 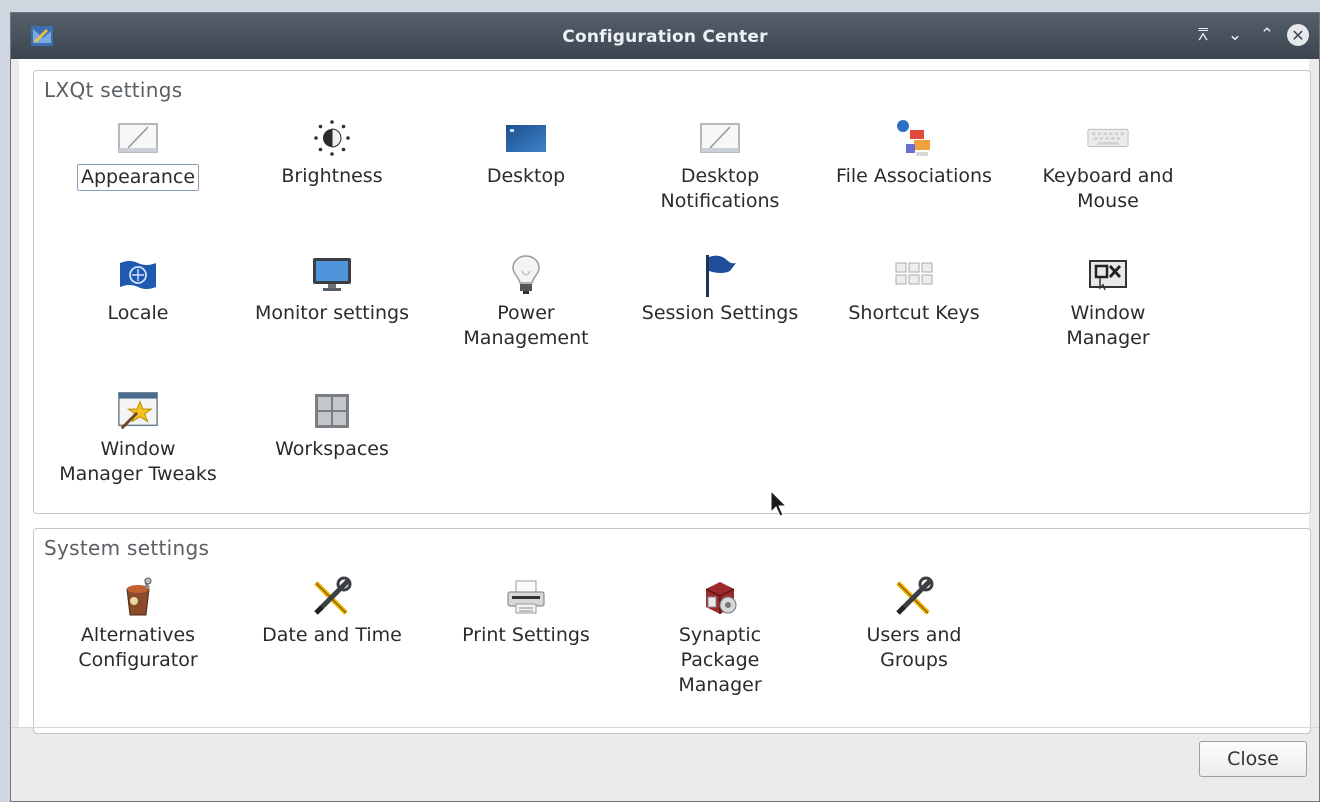 I want to click on settings-item-appearance: Appearance, so click(x=138, y=153).